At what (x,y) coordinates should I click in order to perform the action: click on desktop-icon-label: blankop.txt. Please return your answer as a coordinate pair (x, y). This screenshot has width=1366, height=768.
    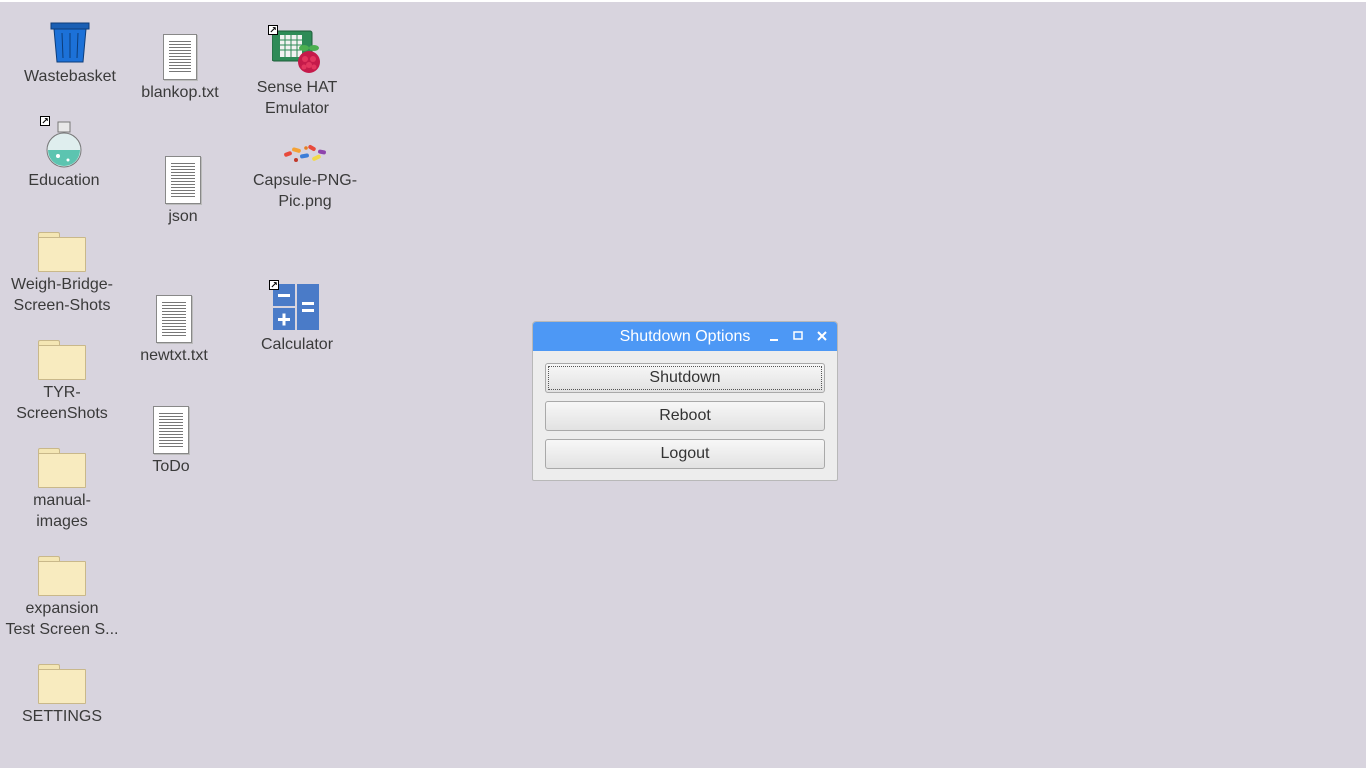
    Looking at the image, I should click on (180, 92).